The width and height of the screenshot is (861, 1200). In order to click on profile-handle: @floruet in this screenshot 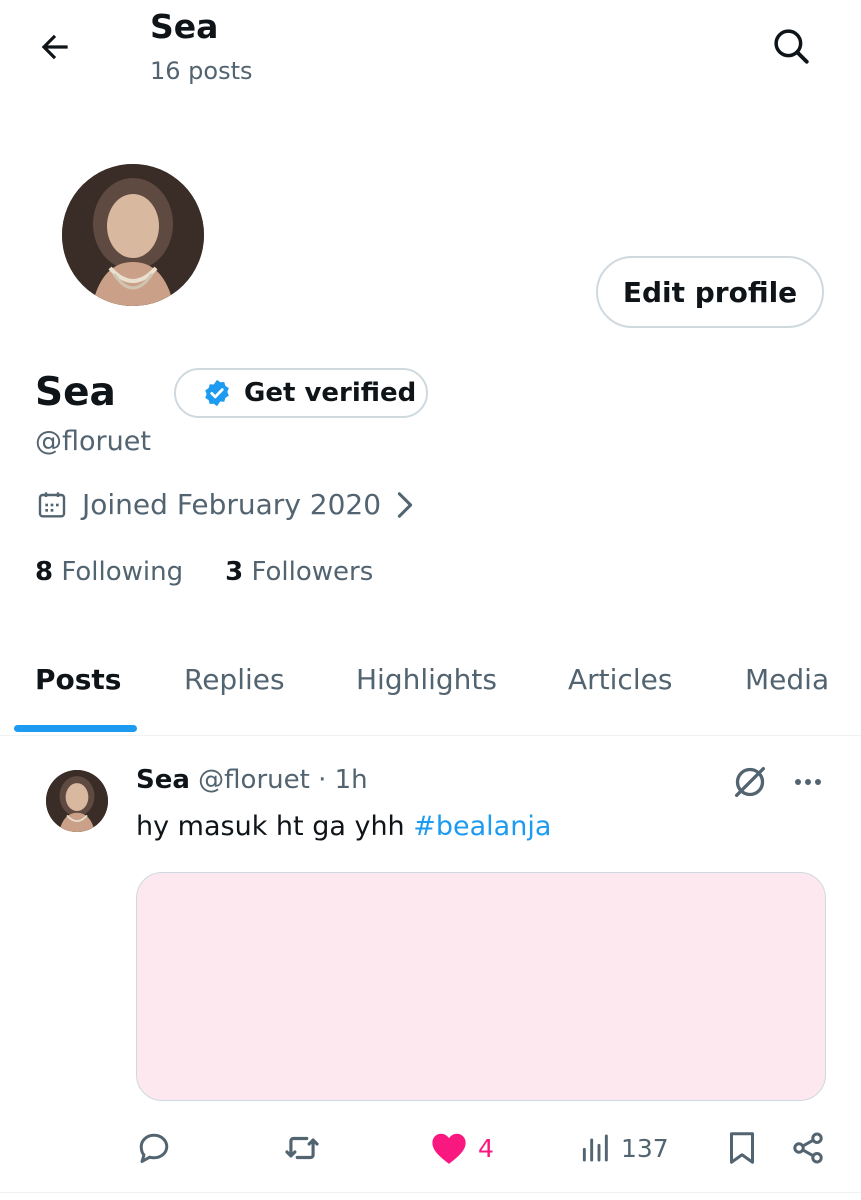, I will do `click(93, 441)`.